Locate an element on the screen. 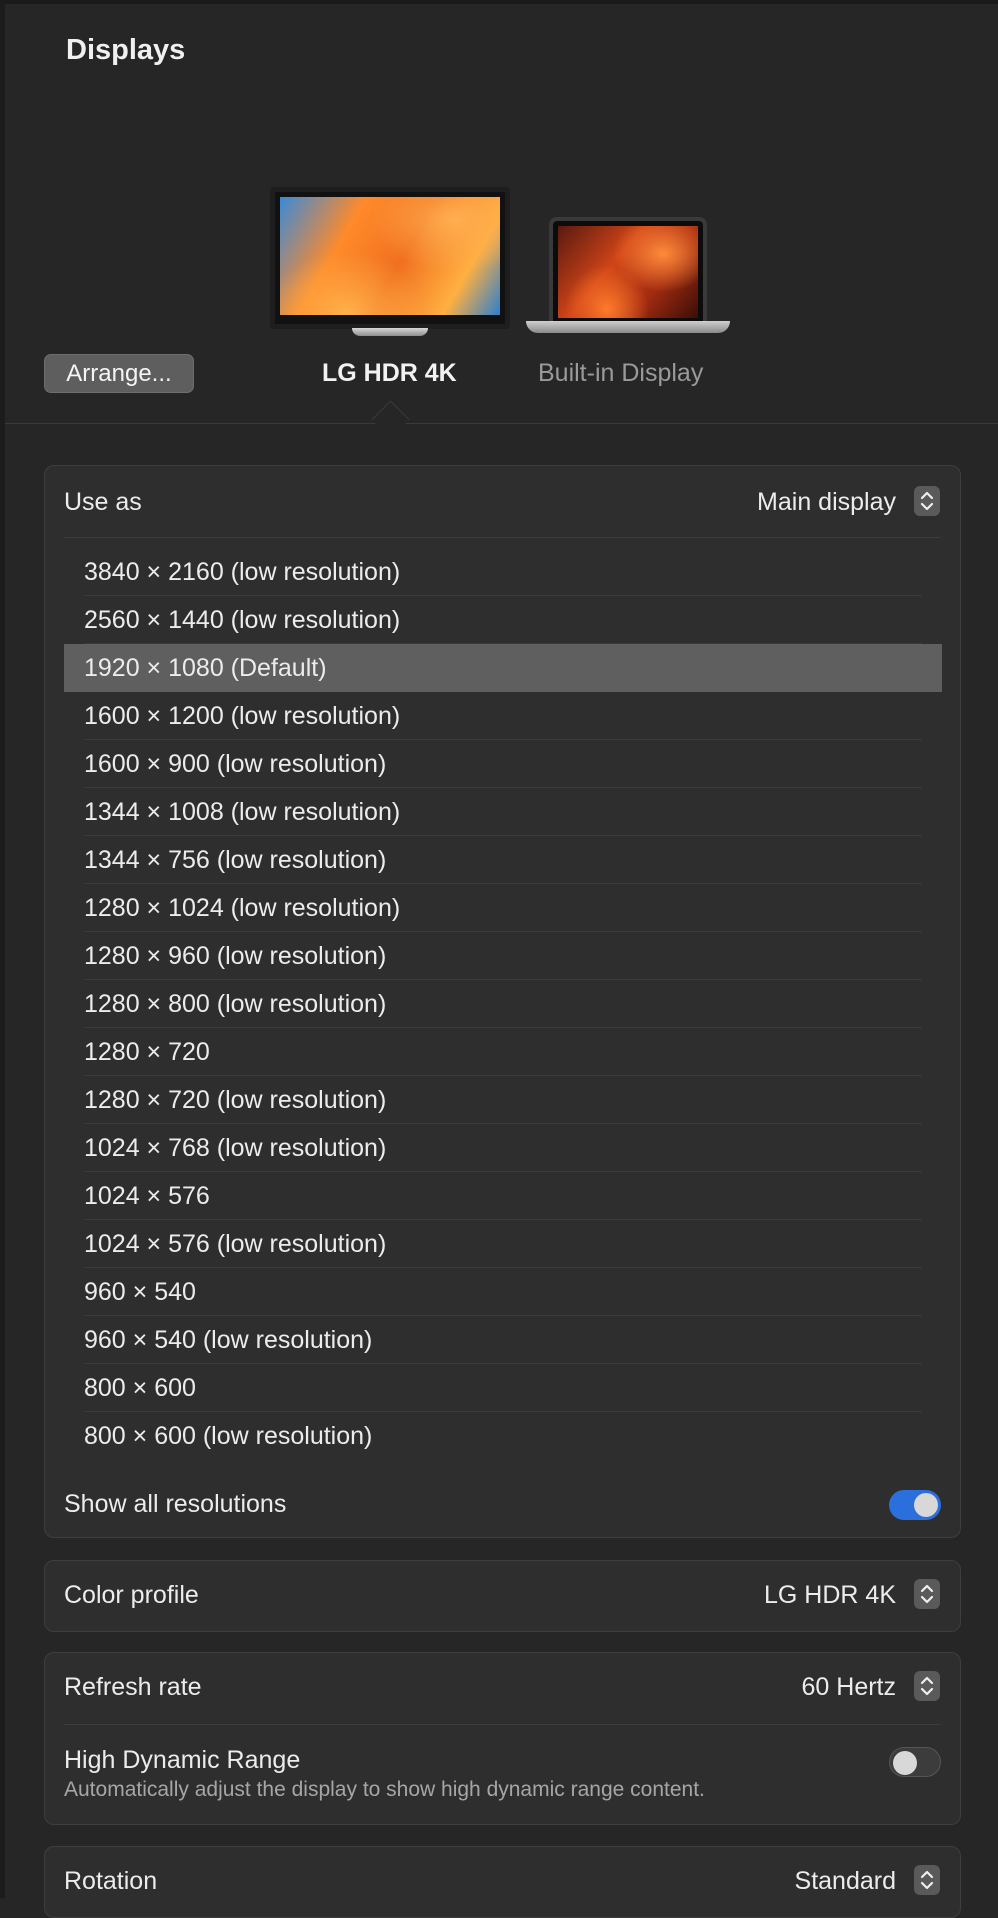 This screenshot has height=1918, width=998. resolution-option-label: 800 × 600 is located at coordinates (140, 1388).